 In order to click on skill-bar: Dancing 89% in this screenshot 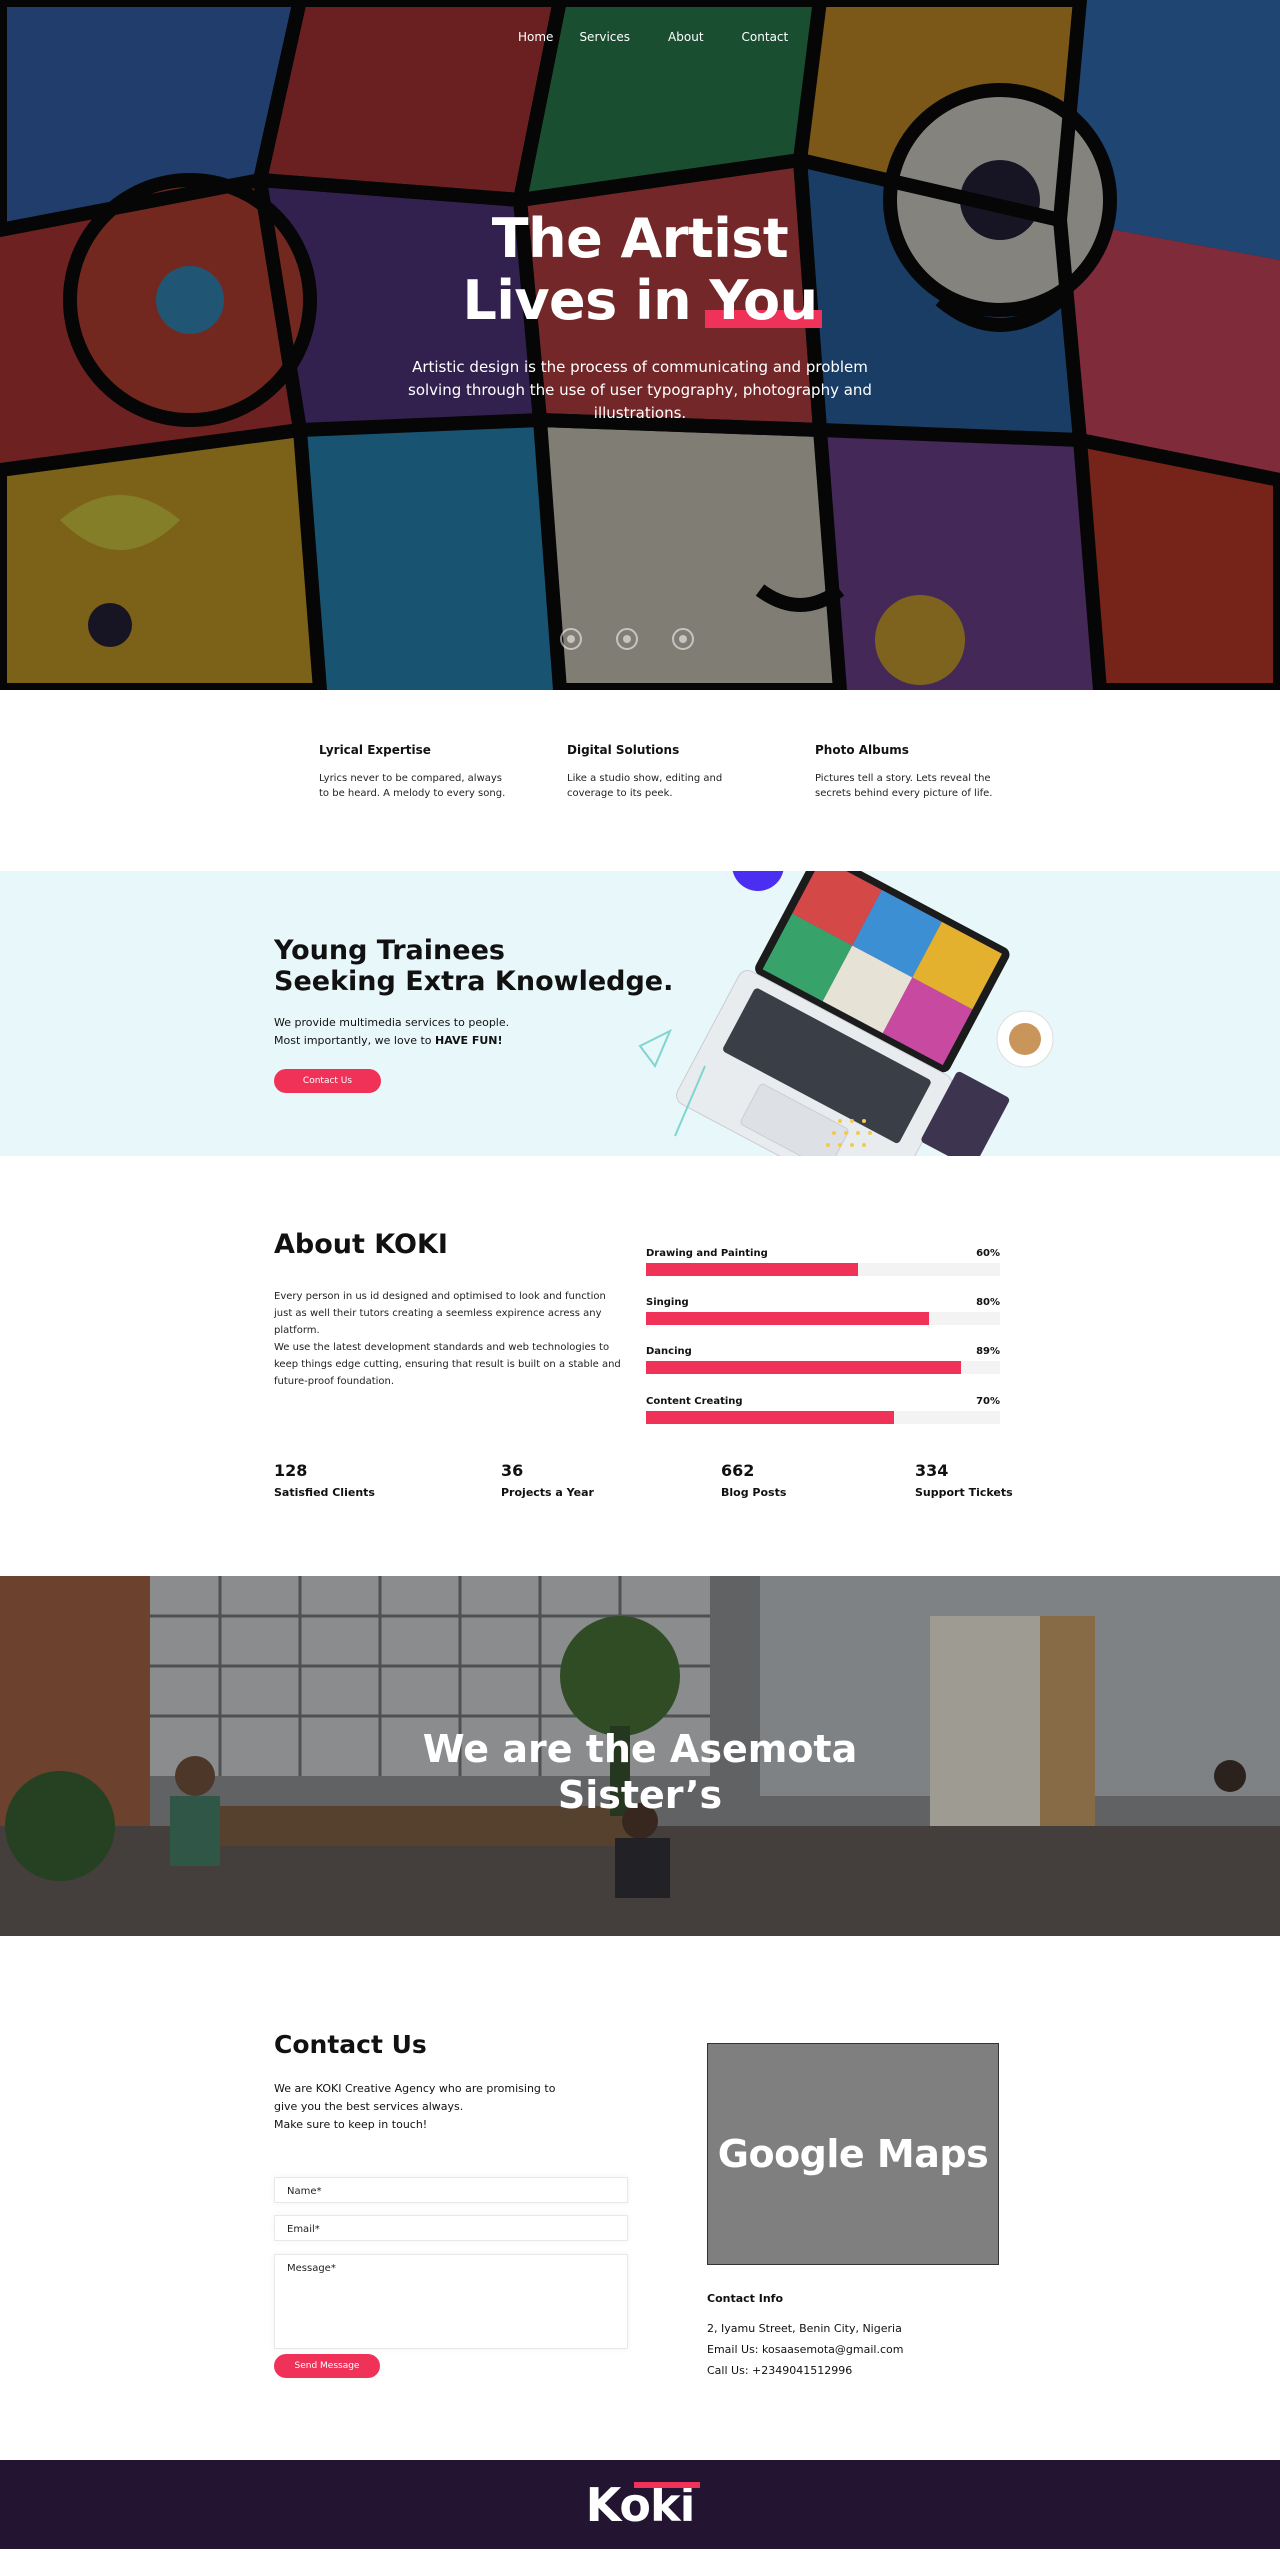, I will do `click(823, 1360)`.